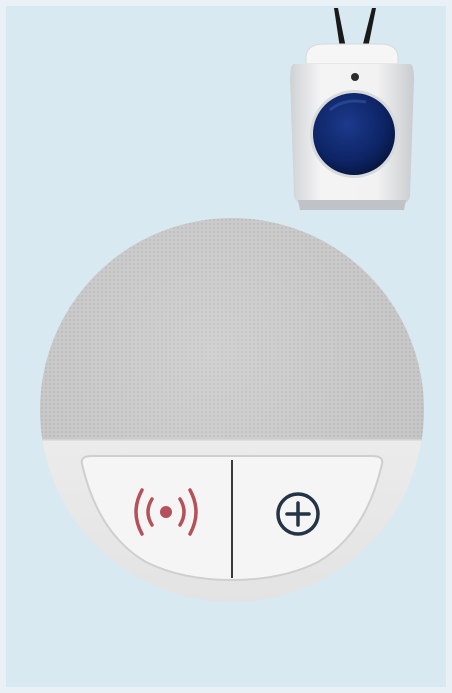 This screenshot has height=693, width=452. What do you see at coordinates (352, 205) in the screenshot?
I see `pendant-bottom-rim` at bounding box center [352, 205].